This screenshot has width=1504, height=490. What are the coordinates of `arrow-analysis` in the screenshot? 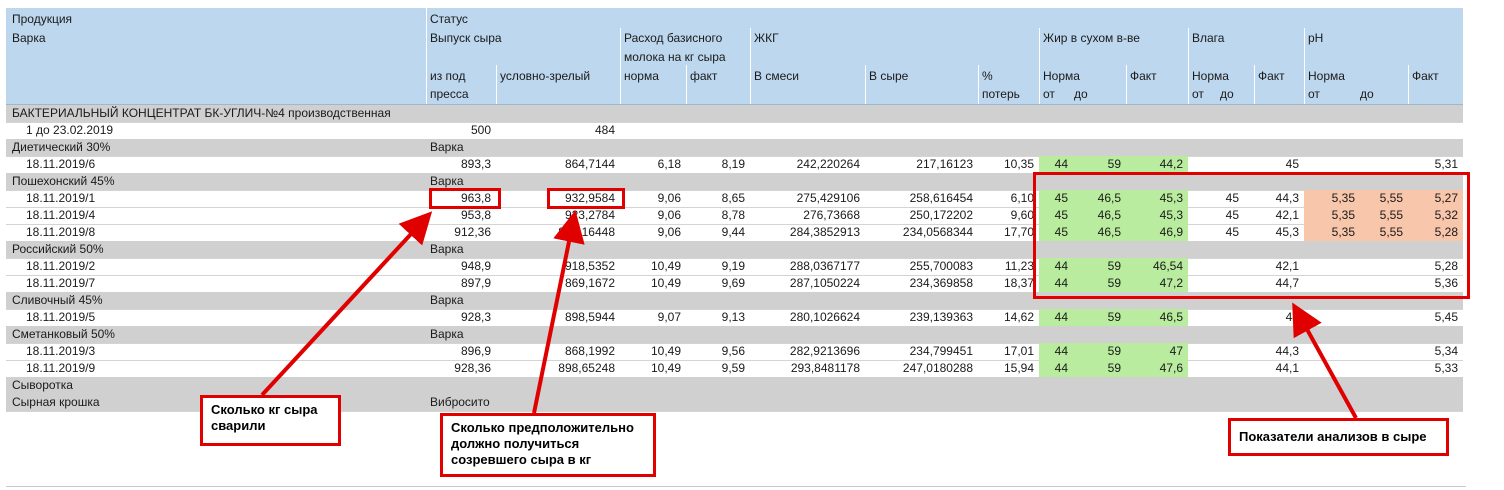 It's located at (1325, 360).